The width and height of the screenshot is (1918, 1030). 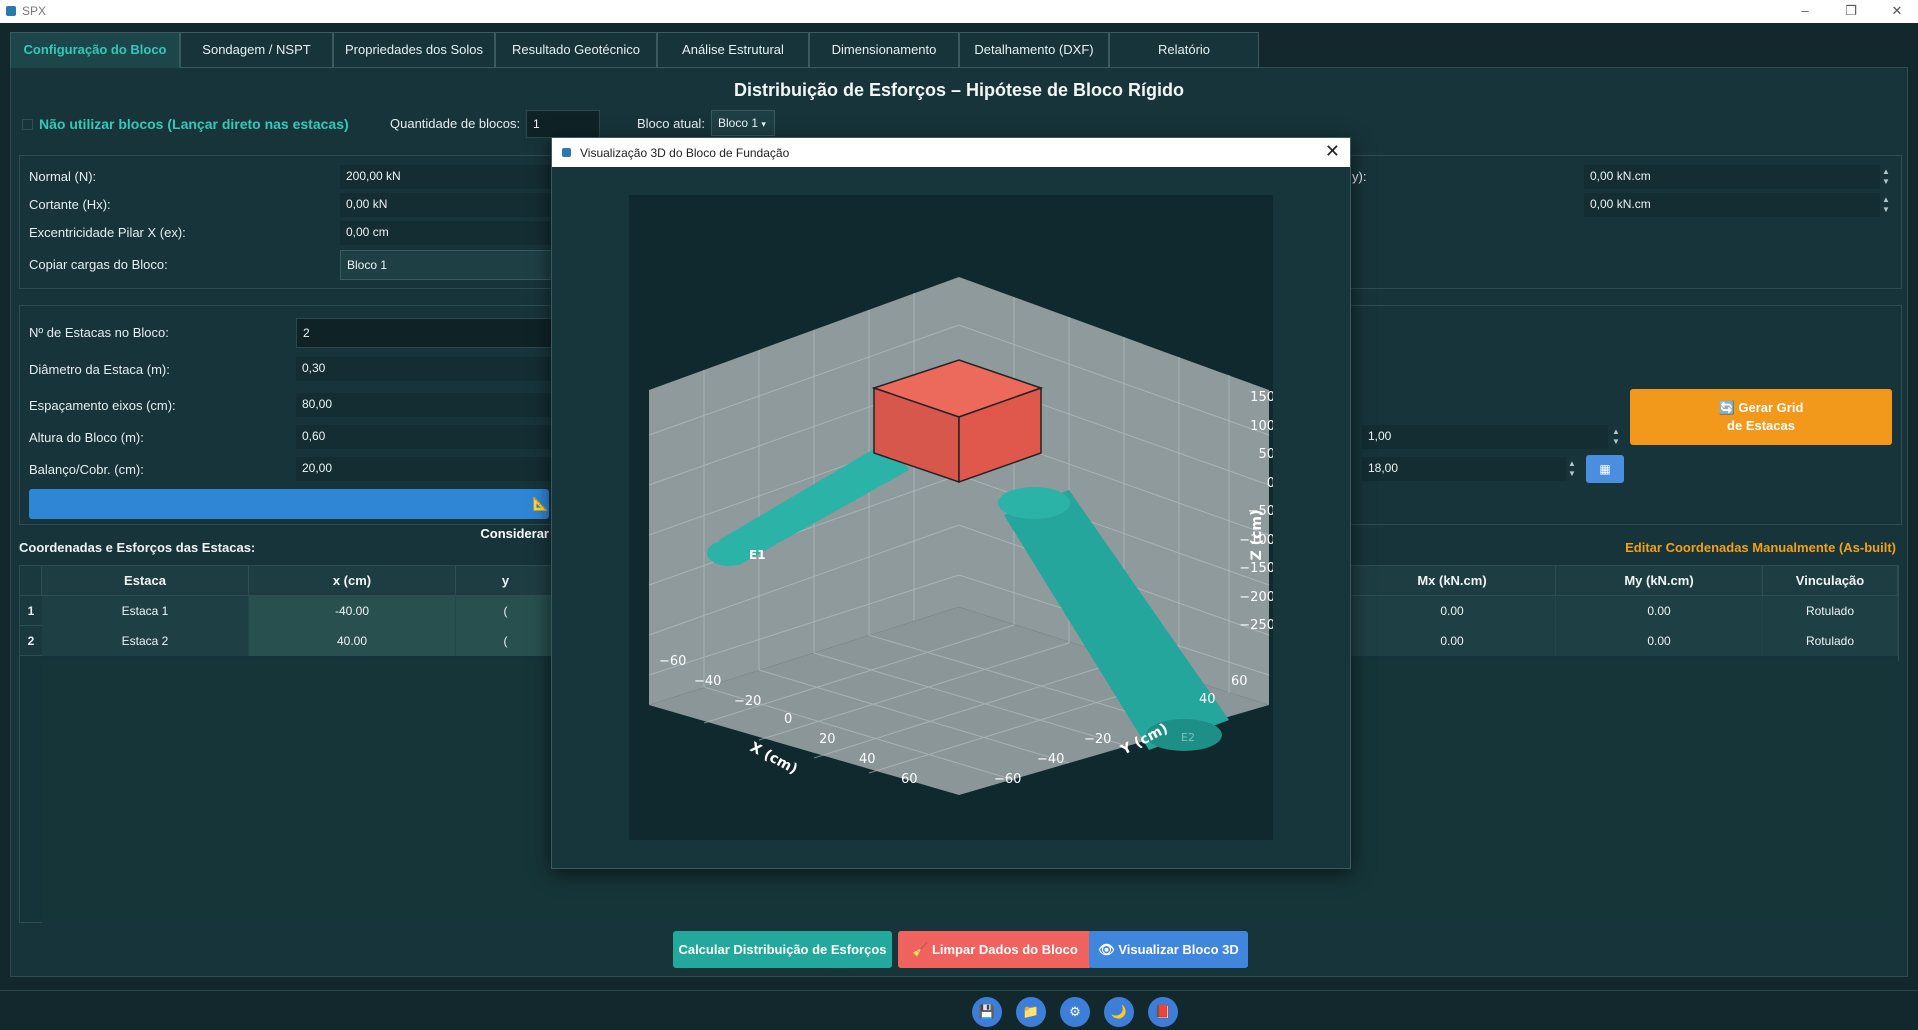 I want to click on tab-sondagem: Sondagem / NSPT, so click(x=256, y=50).